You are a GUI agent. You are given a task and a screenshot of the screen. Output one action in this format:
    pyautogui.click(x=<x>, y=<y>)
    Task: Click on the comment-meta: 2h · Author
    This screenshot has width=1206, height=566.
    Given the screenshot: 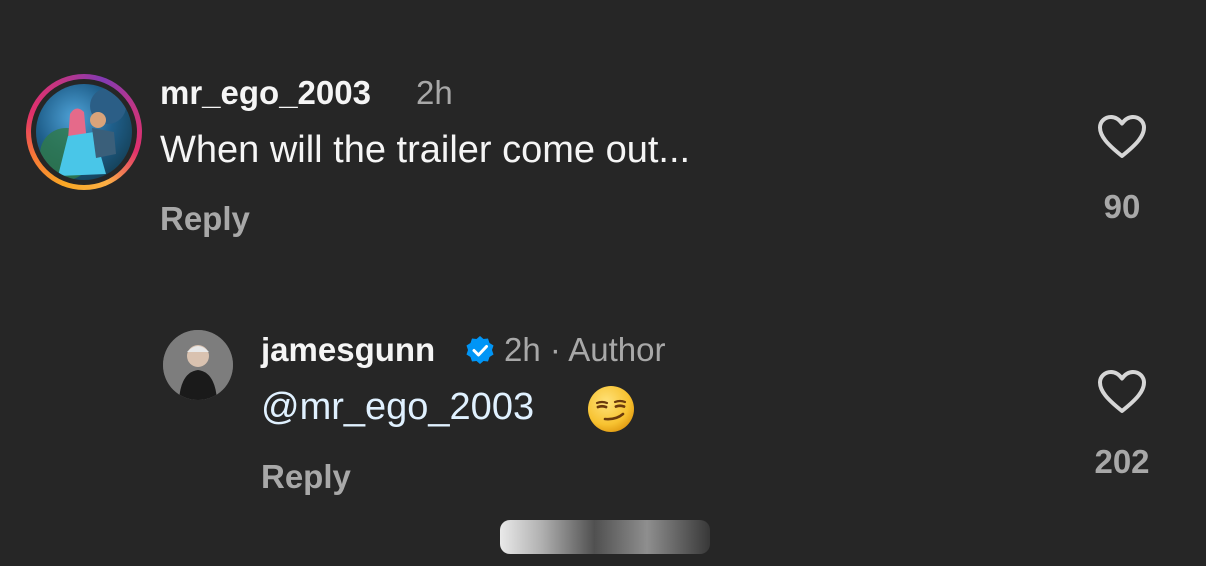 What is the action you would take?
    pyautogui.click(x=585, y=349)
    